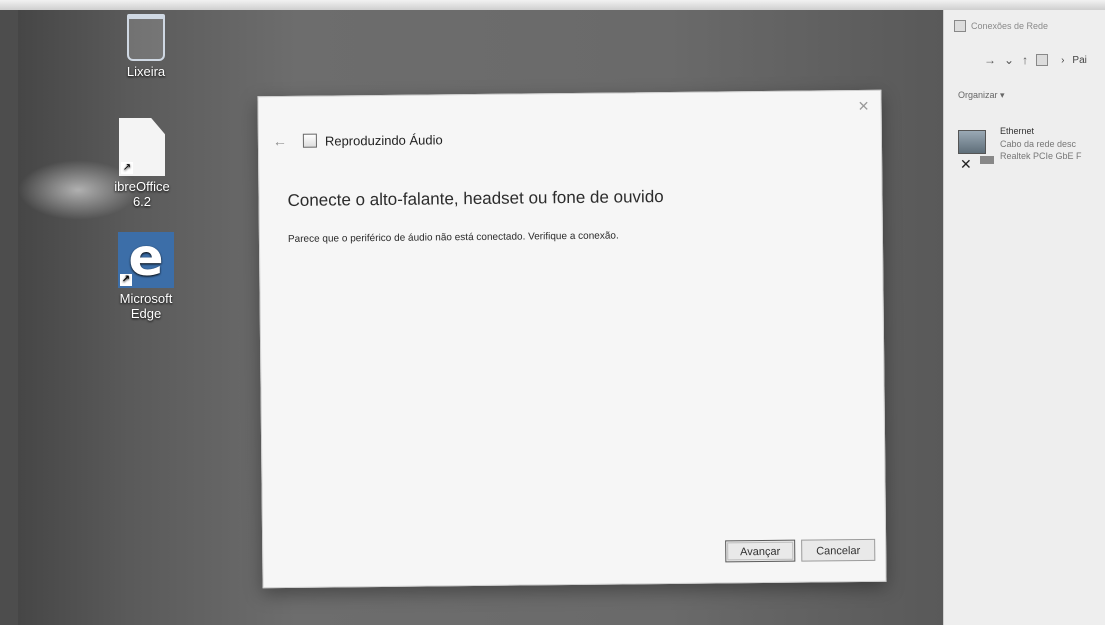  I want to click on libreoffice-shortcut: ↗ ibreOffice 6.2, so click(142, 163).